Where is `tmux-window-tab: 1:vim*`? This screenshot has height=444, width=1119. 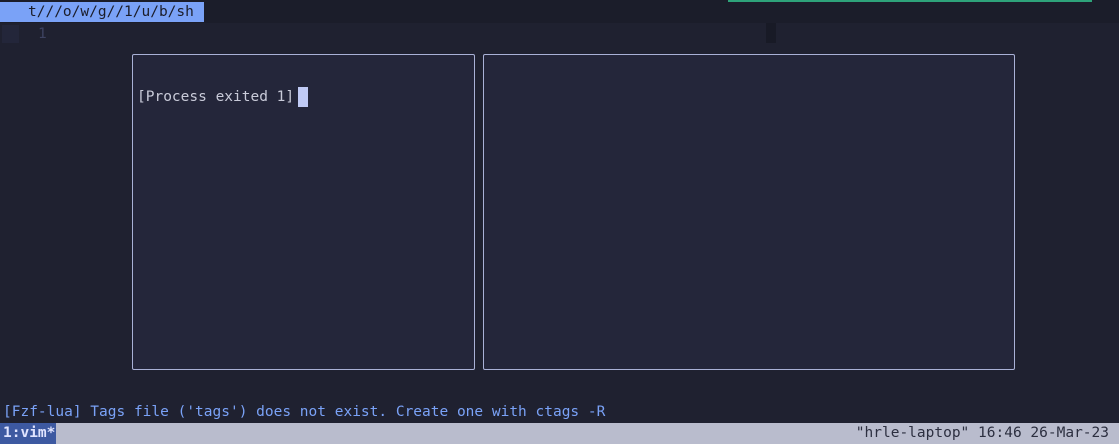
tmux-window-tab: 1:vim* is located at coordinates (28, 433).